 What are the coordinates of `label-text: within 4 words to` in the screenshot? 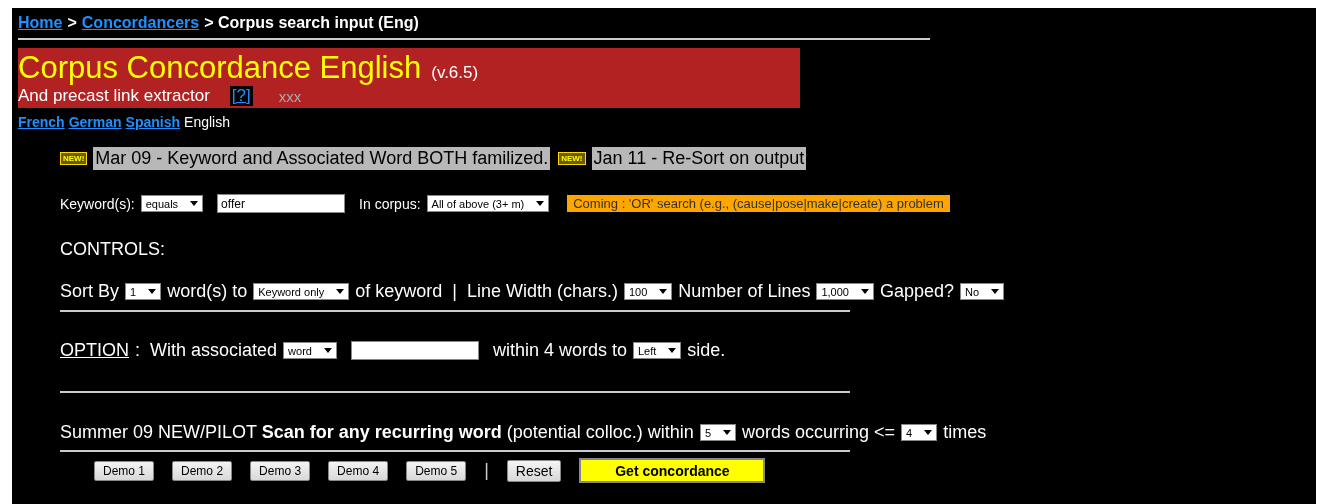 It's located at (559, 350).